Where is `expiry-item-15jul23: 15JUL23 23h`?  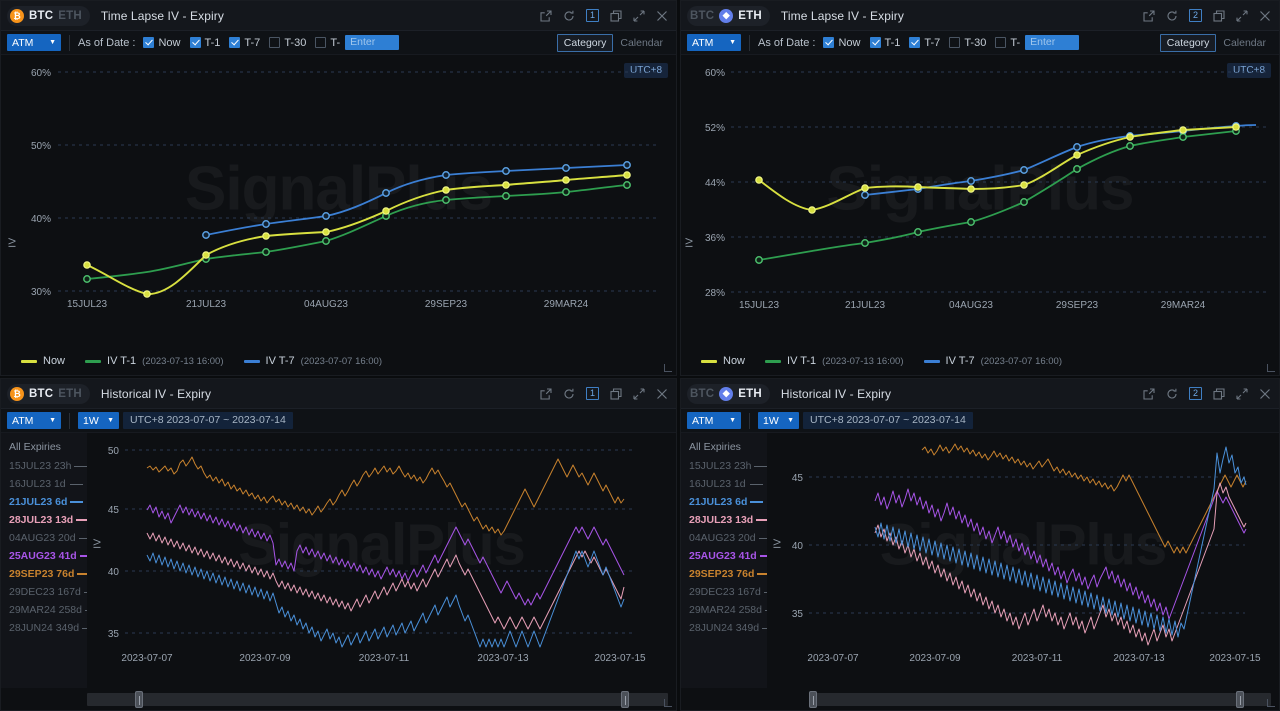 expiry-item-15jul23: 15JUL23 23h is located at coordinates (48, 466).